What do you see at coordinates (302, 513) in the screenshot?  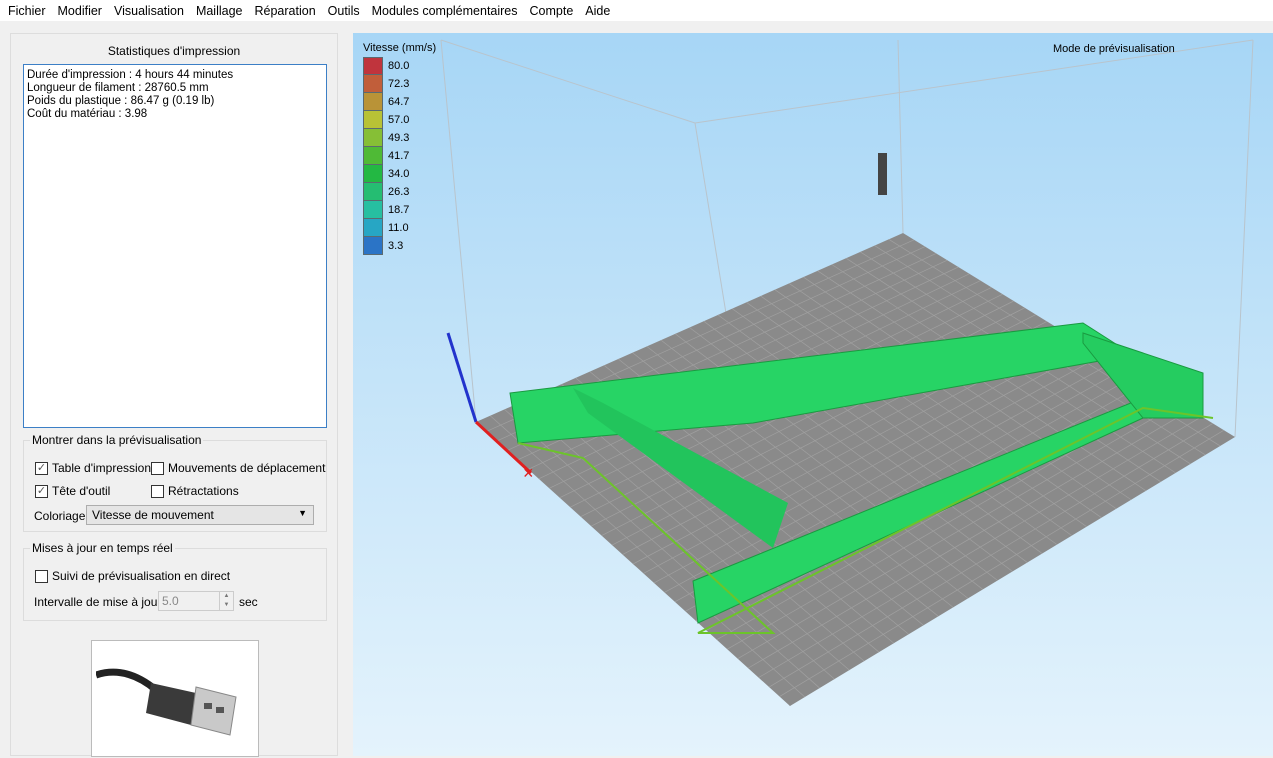 I see `chevron-down-icon: ▼` at bounding box center [302, 513].